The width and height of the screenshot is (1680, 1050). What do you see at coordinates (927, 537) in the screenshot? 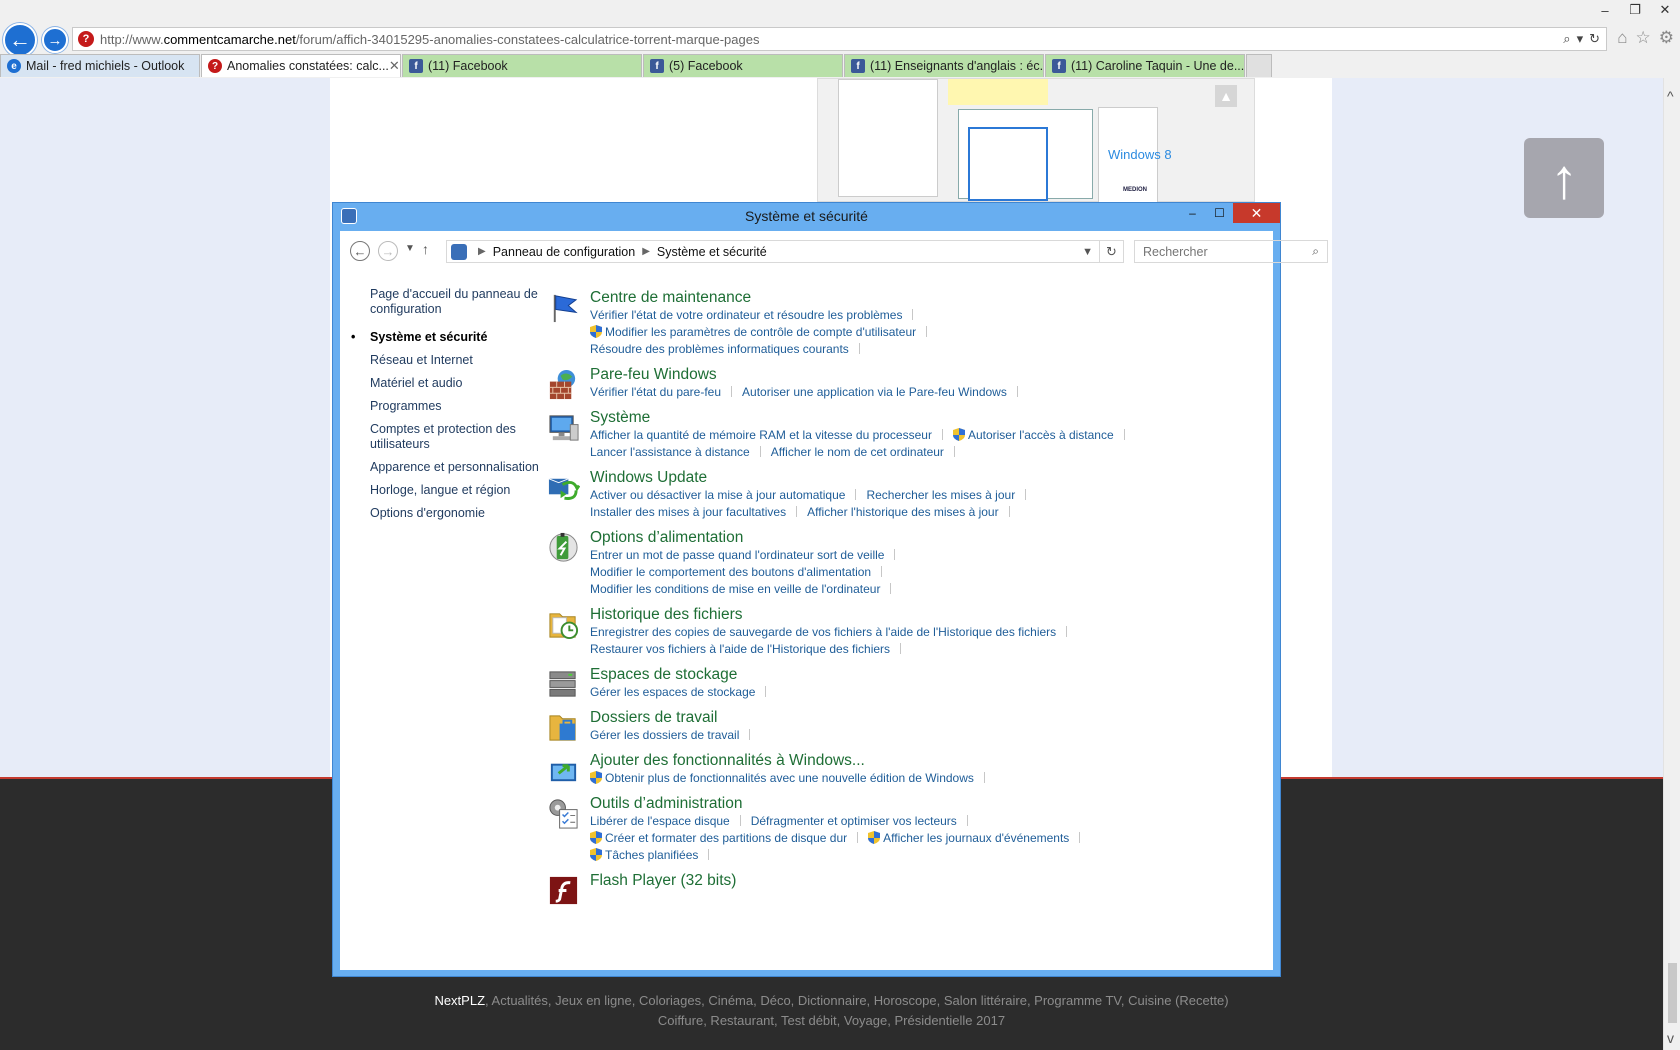
I see `category-title: Options d’alimentation` at bounding box center [927, 537].